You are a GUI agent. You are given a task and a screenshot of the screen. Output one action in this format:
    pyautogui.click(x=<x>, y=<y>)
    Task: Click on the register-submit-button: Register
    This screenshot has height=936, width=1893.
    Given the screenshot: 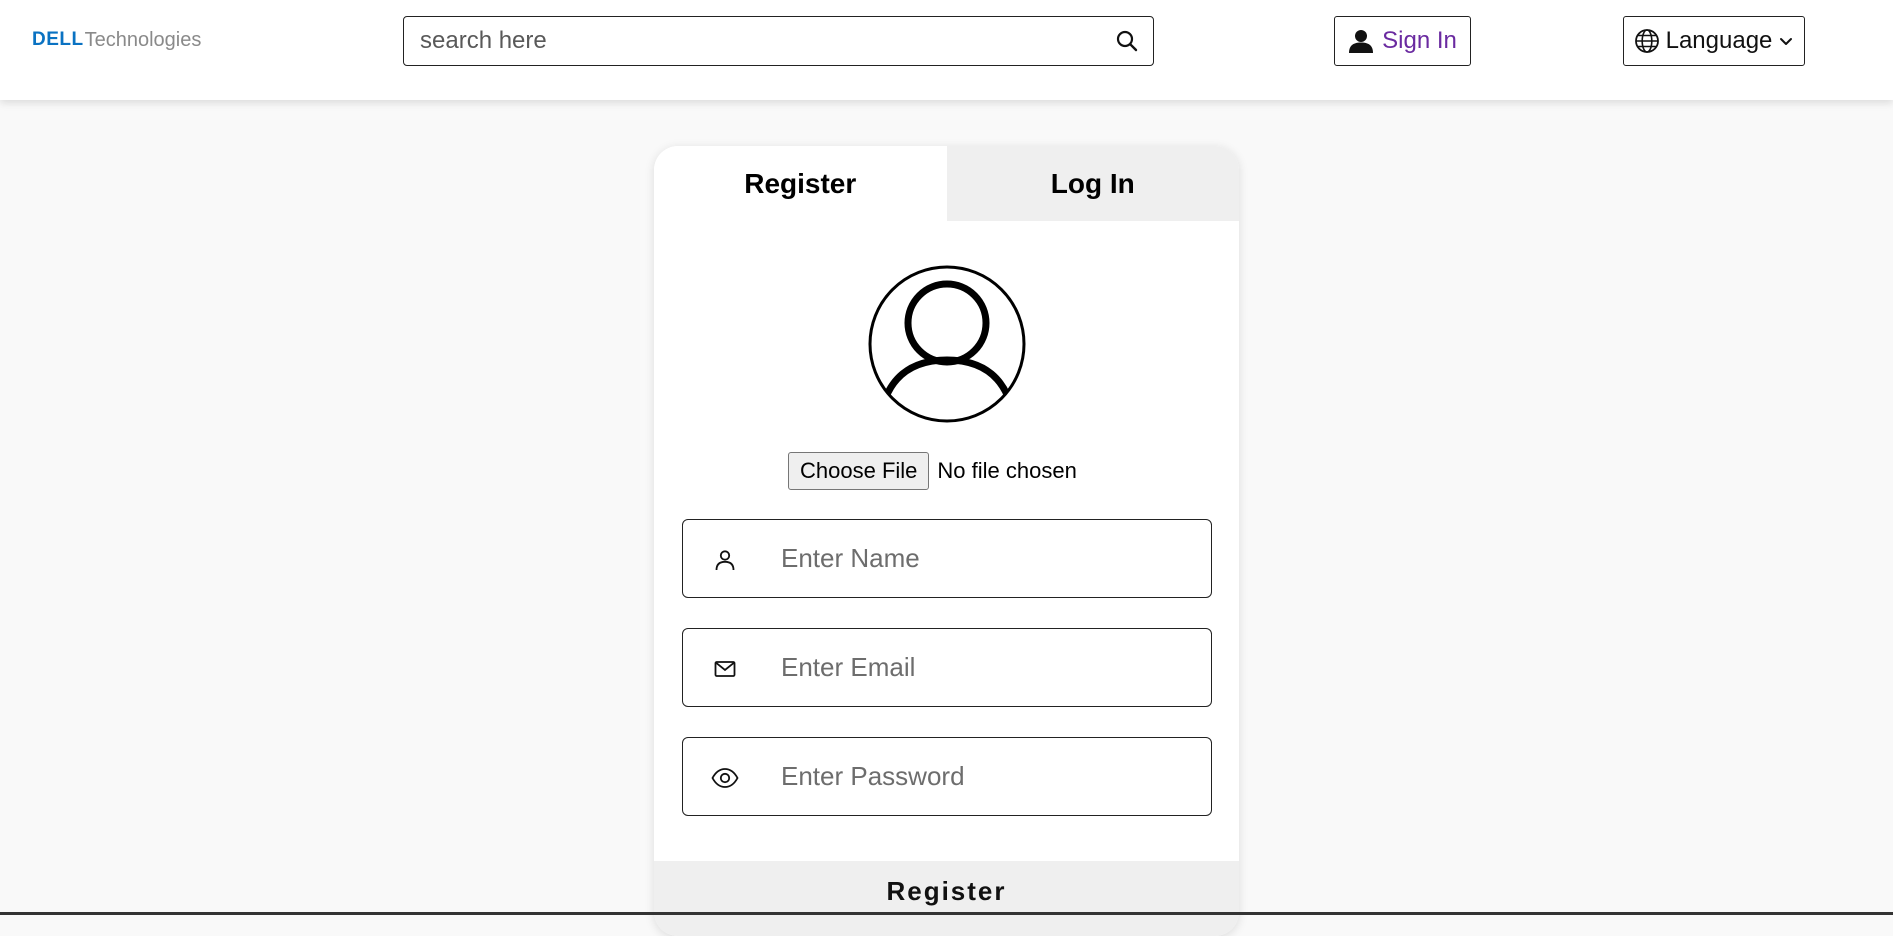 What is the action you would take?
    pyautogui.click(x=946, y=898)
    